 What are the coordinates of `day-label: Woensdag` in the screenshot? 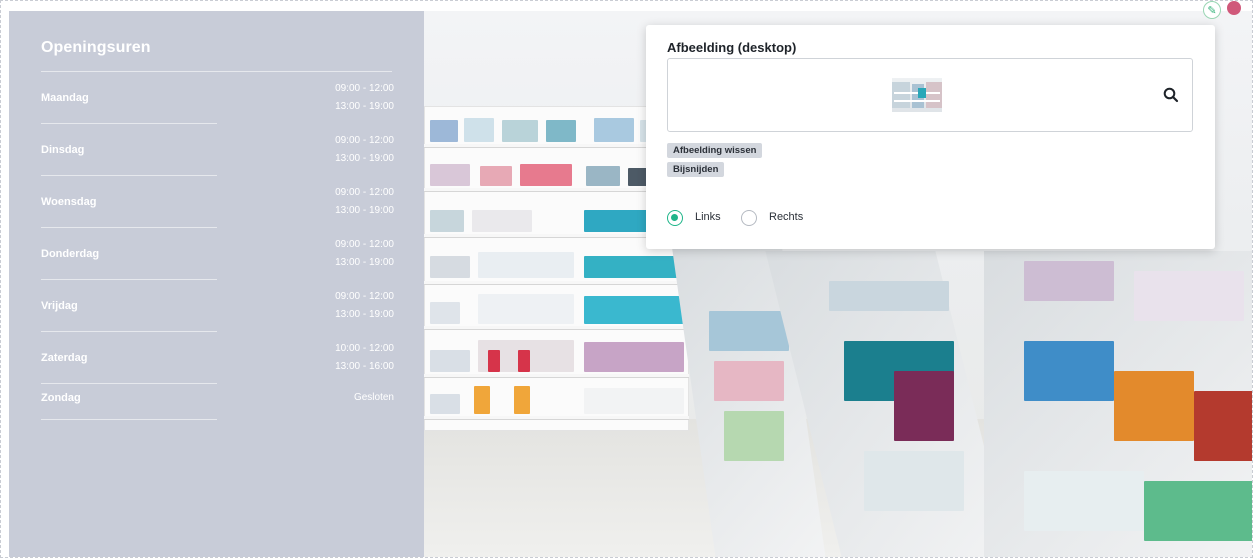 It's located at (69, 202).